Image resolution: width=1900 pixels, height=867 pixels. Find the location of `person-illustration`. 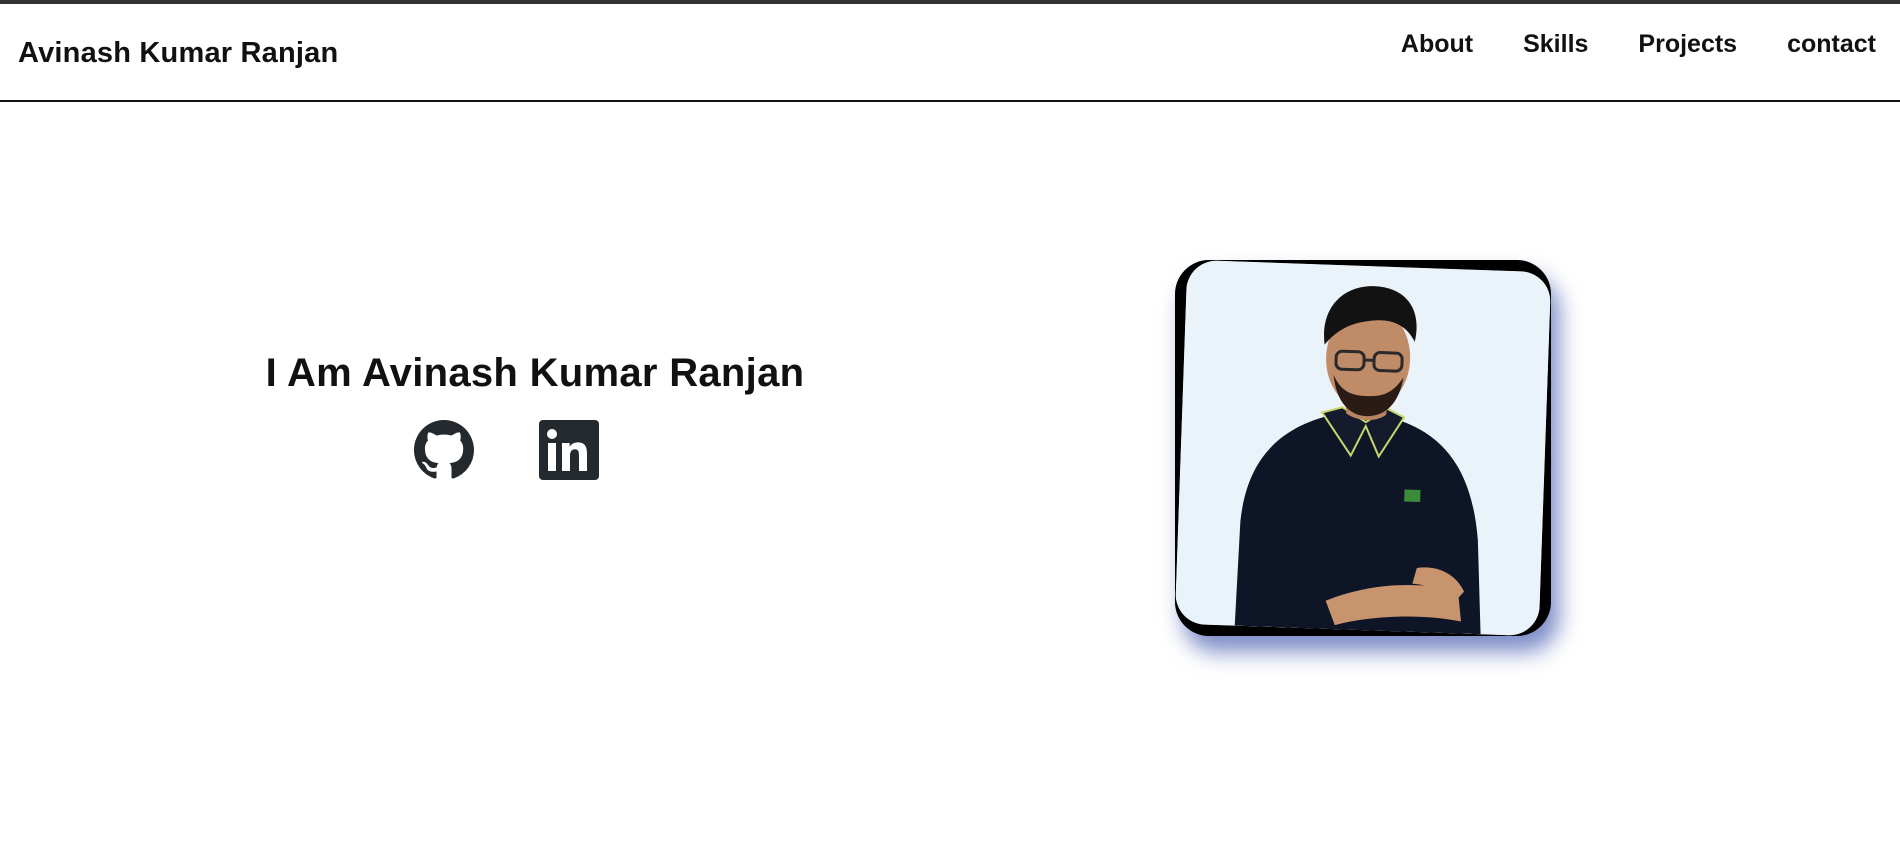

person-illustration is located at coordinates (1363, 448).